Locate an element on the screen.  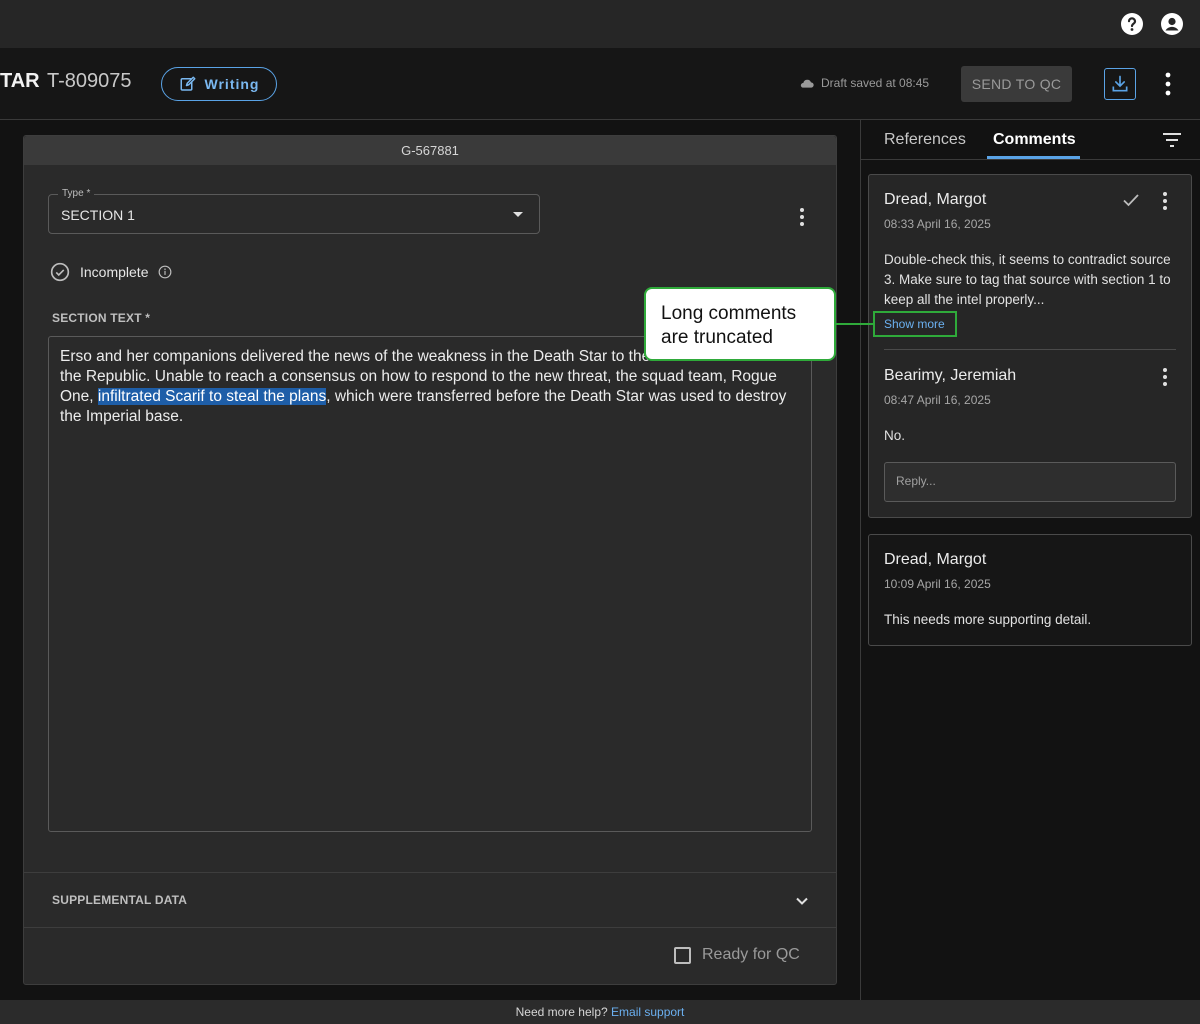
panel-tabs: References Comments is located at coordinates (1030, 140).